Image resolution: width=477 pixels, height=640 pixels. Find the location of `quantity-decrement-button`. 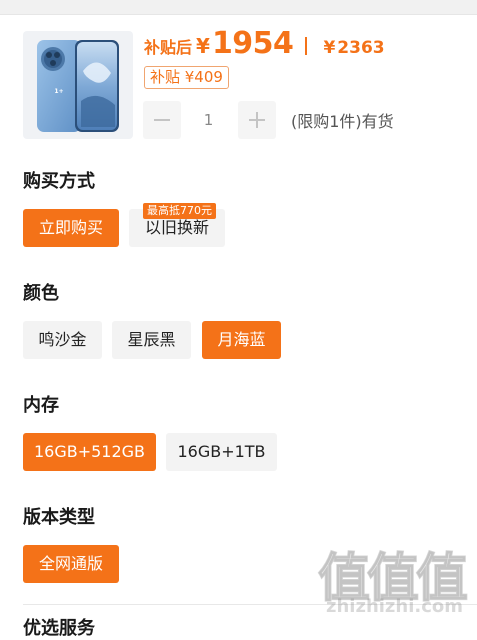

quantity-decrement-button is located at coordinates (162, 120).